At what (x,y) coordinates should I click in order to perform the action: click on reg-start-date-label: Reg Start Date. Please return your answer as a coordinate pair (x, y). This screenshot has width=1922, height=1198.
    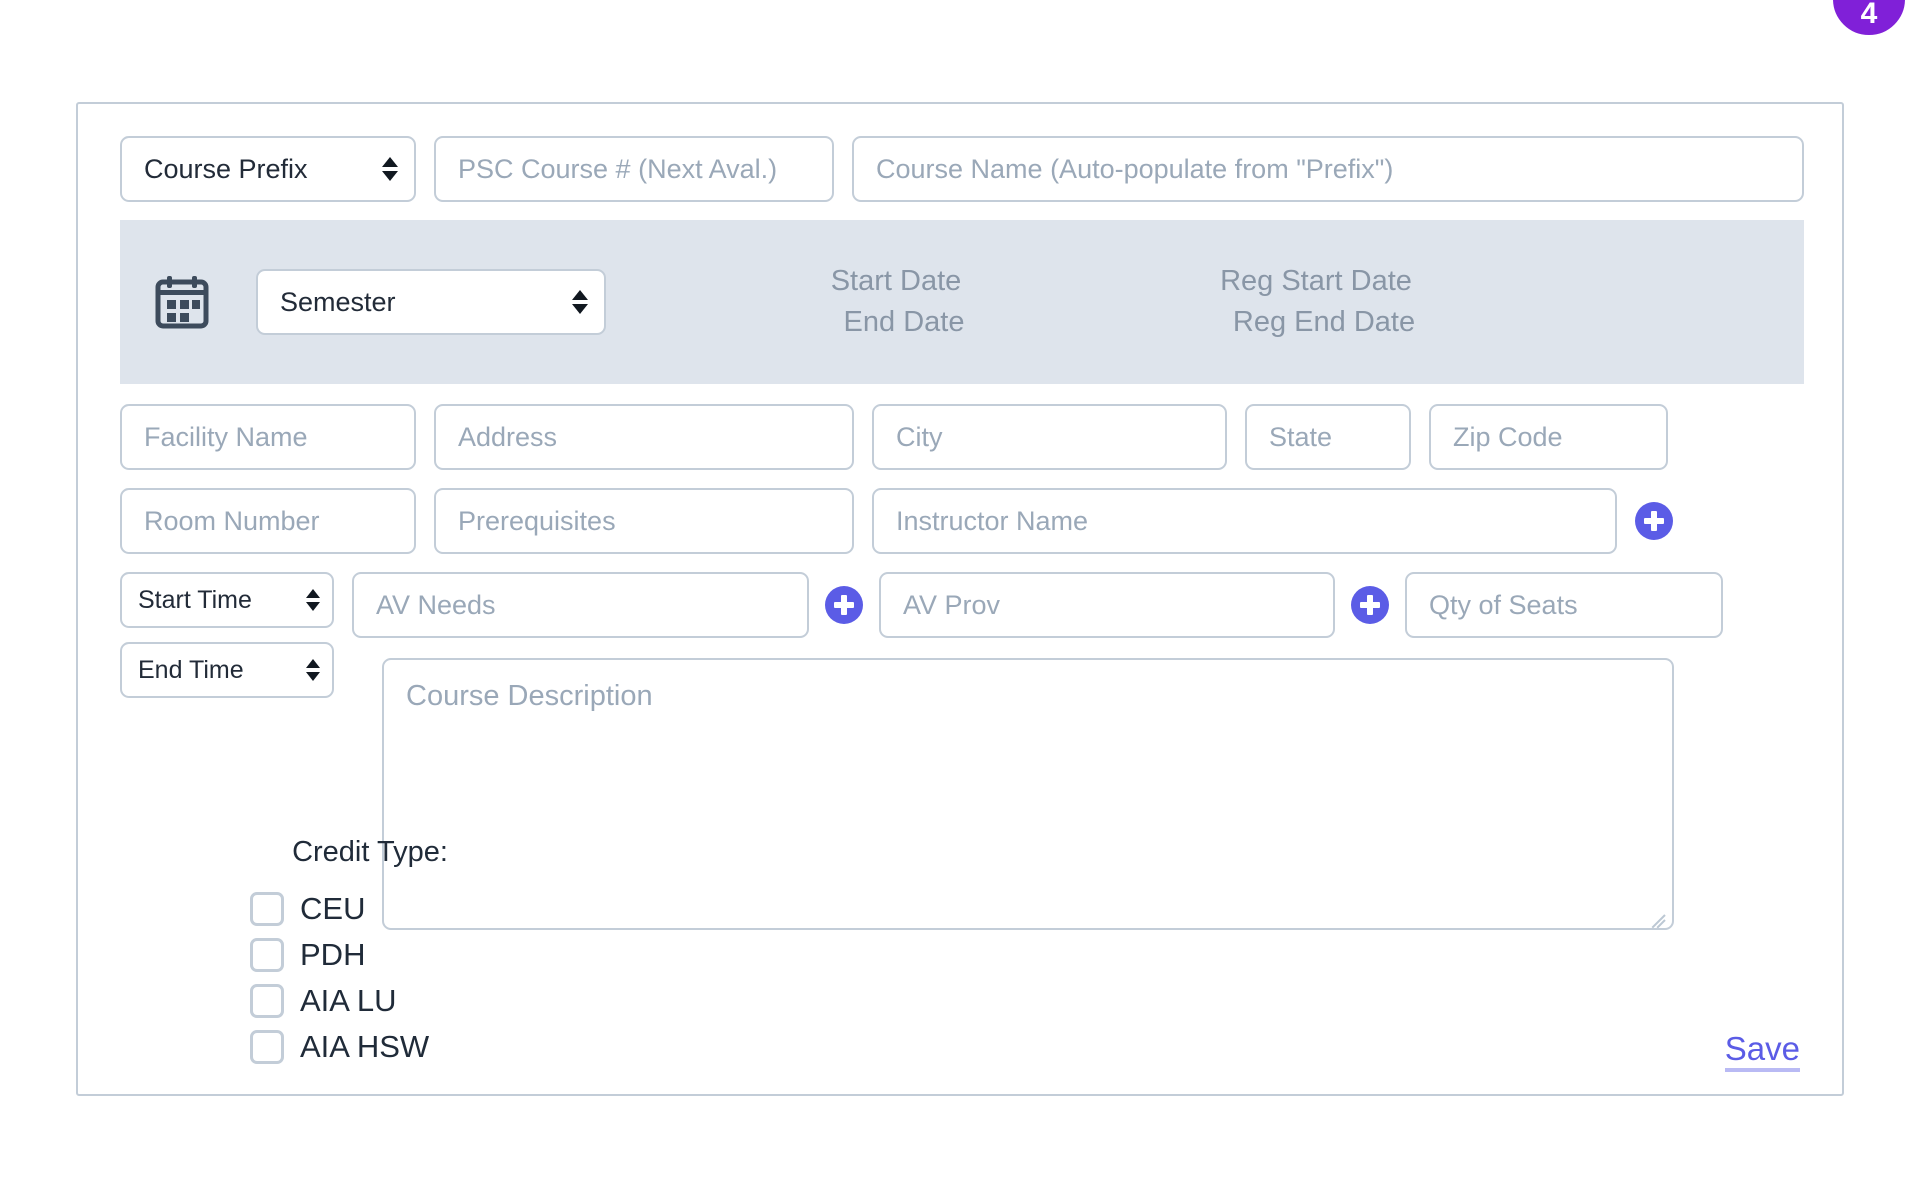
    Looking at the image, I should click on (1316, 281).